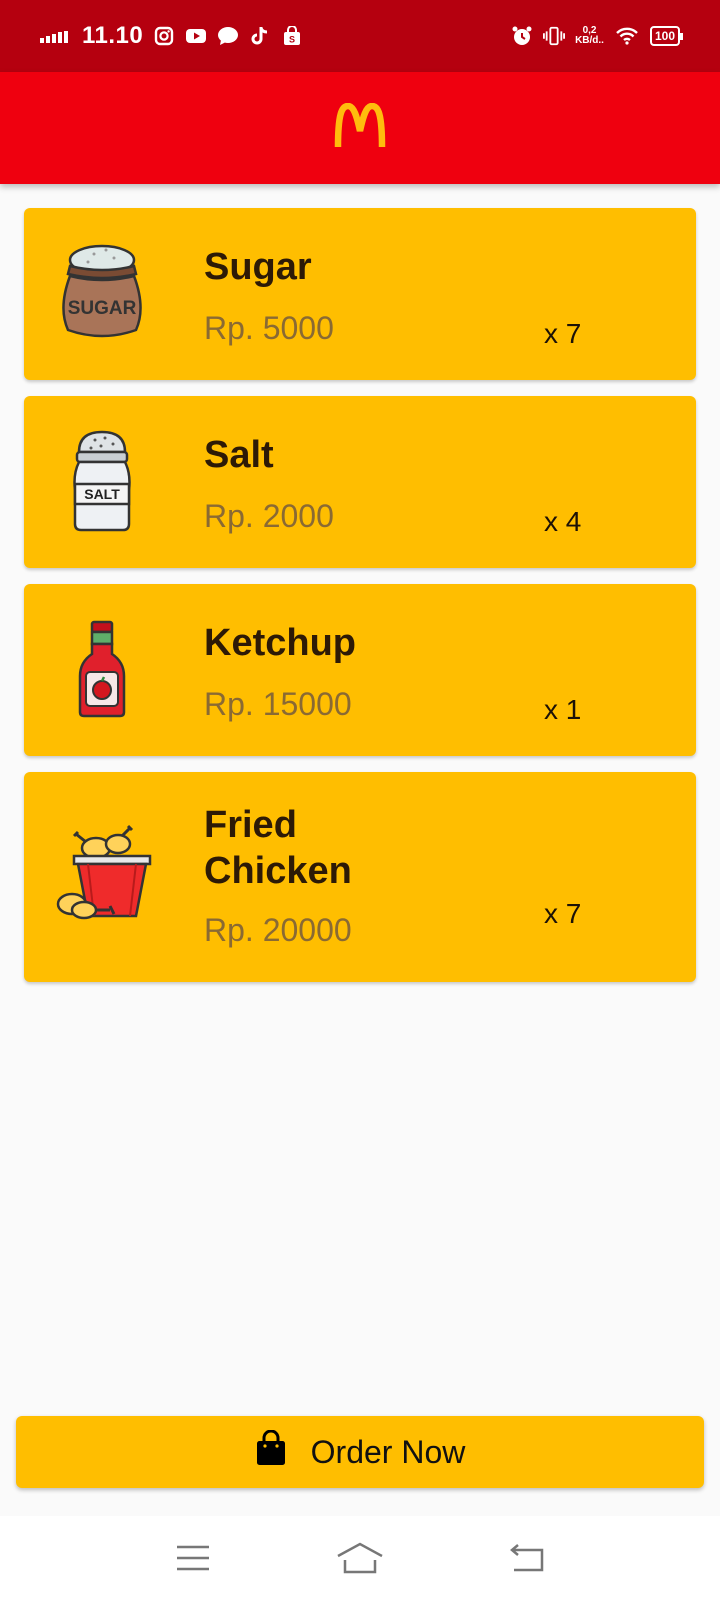 Image resolution: width=720 pixels, height=1600 pixels. Describe the element at coordinates (193, 1558) in the screenshot. I see `menu-icon` at that location.